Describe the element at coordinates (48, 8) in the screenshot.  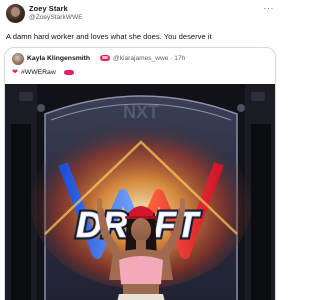
I see `author-display-name: Zoey Stark` at that location.